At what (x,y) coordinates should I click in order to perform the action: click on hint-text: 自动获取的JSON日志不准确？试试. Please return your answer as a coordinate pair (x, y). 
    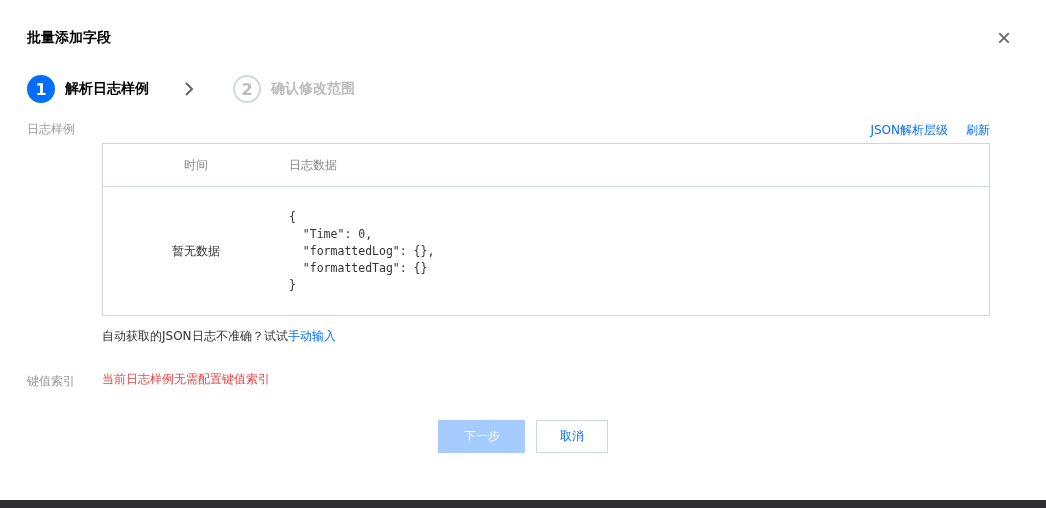
    Looking at the image, I should click on (195, 336).